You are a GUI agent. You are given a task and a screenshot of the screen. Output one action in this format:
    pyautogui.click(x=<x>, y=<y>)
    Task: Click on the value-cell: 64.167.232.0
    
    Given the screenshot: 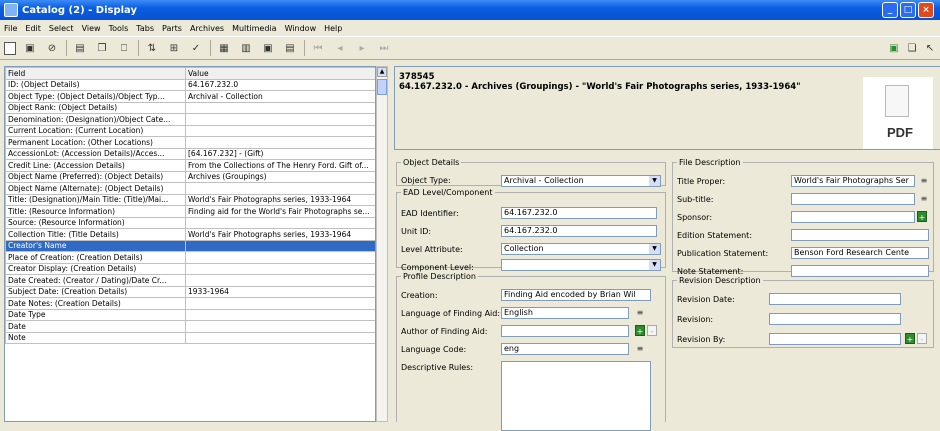 What is the action you would take?
    pyautogui.click(x=280, y=84)
    